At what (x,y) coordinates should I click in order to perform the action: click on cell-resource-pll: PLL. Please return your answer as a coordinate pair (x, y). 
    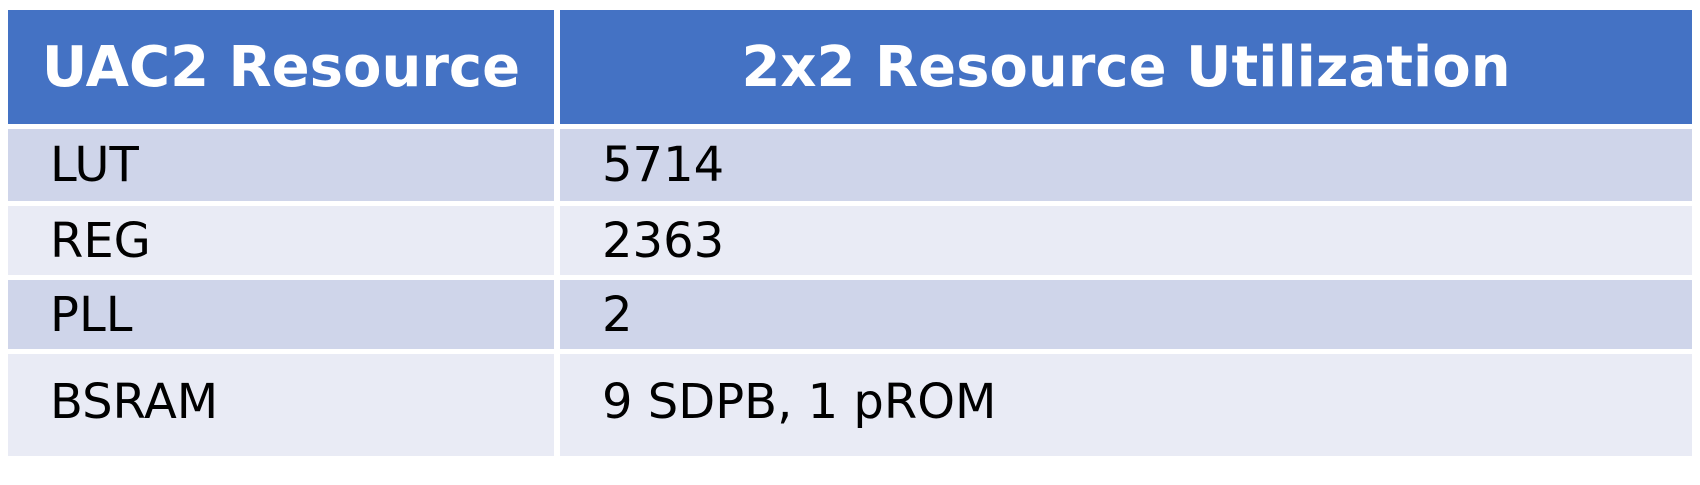
    Looking at the image, I should click on (281, 314).